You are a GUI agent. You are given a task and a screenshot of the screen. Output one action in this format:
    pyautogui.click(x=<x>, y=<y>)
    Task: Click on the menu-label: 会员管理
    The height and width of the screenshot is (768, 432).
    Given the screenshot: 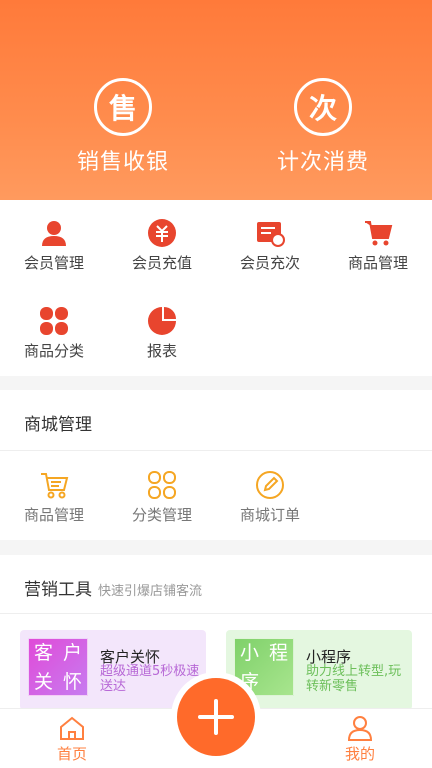 What is the action you would take?
    pyautogui.click(x=53, y=263)
    